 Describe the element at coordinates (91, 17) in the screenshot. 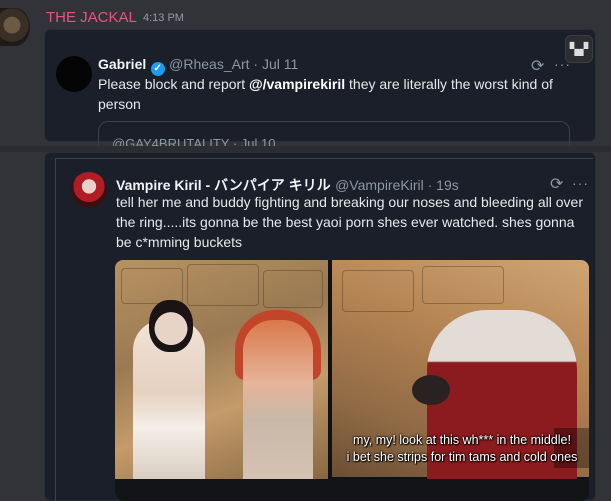

I see `username: THE JACKAL` at that location.